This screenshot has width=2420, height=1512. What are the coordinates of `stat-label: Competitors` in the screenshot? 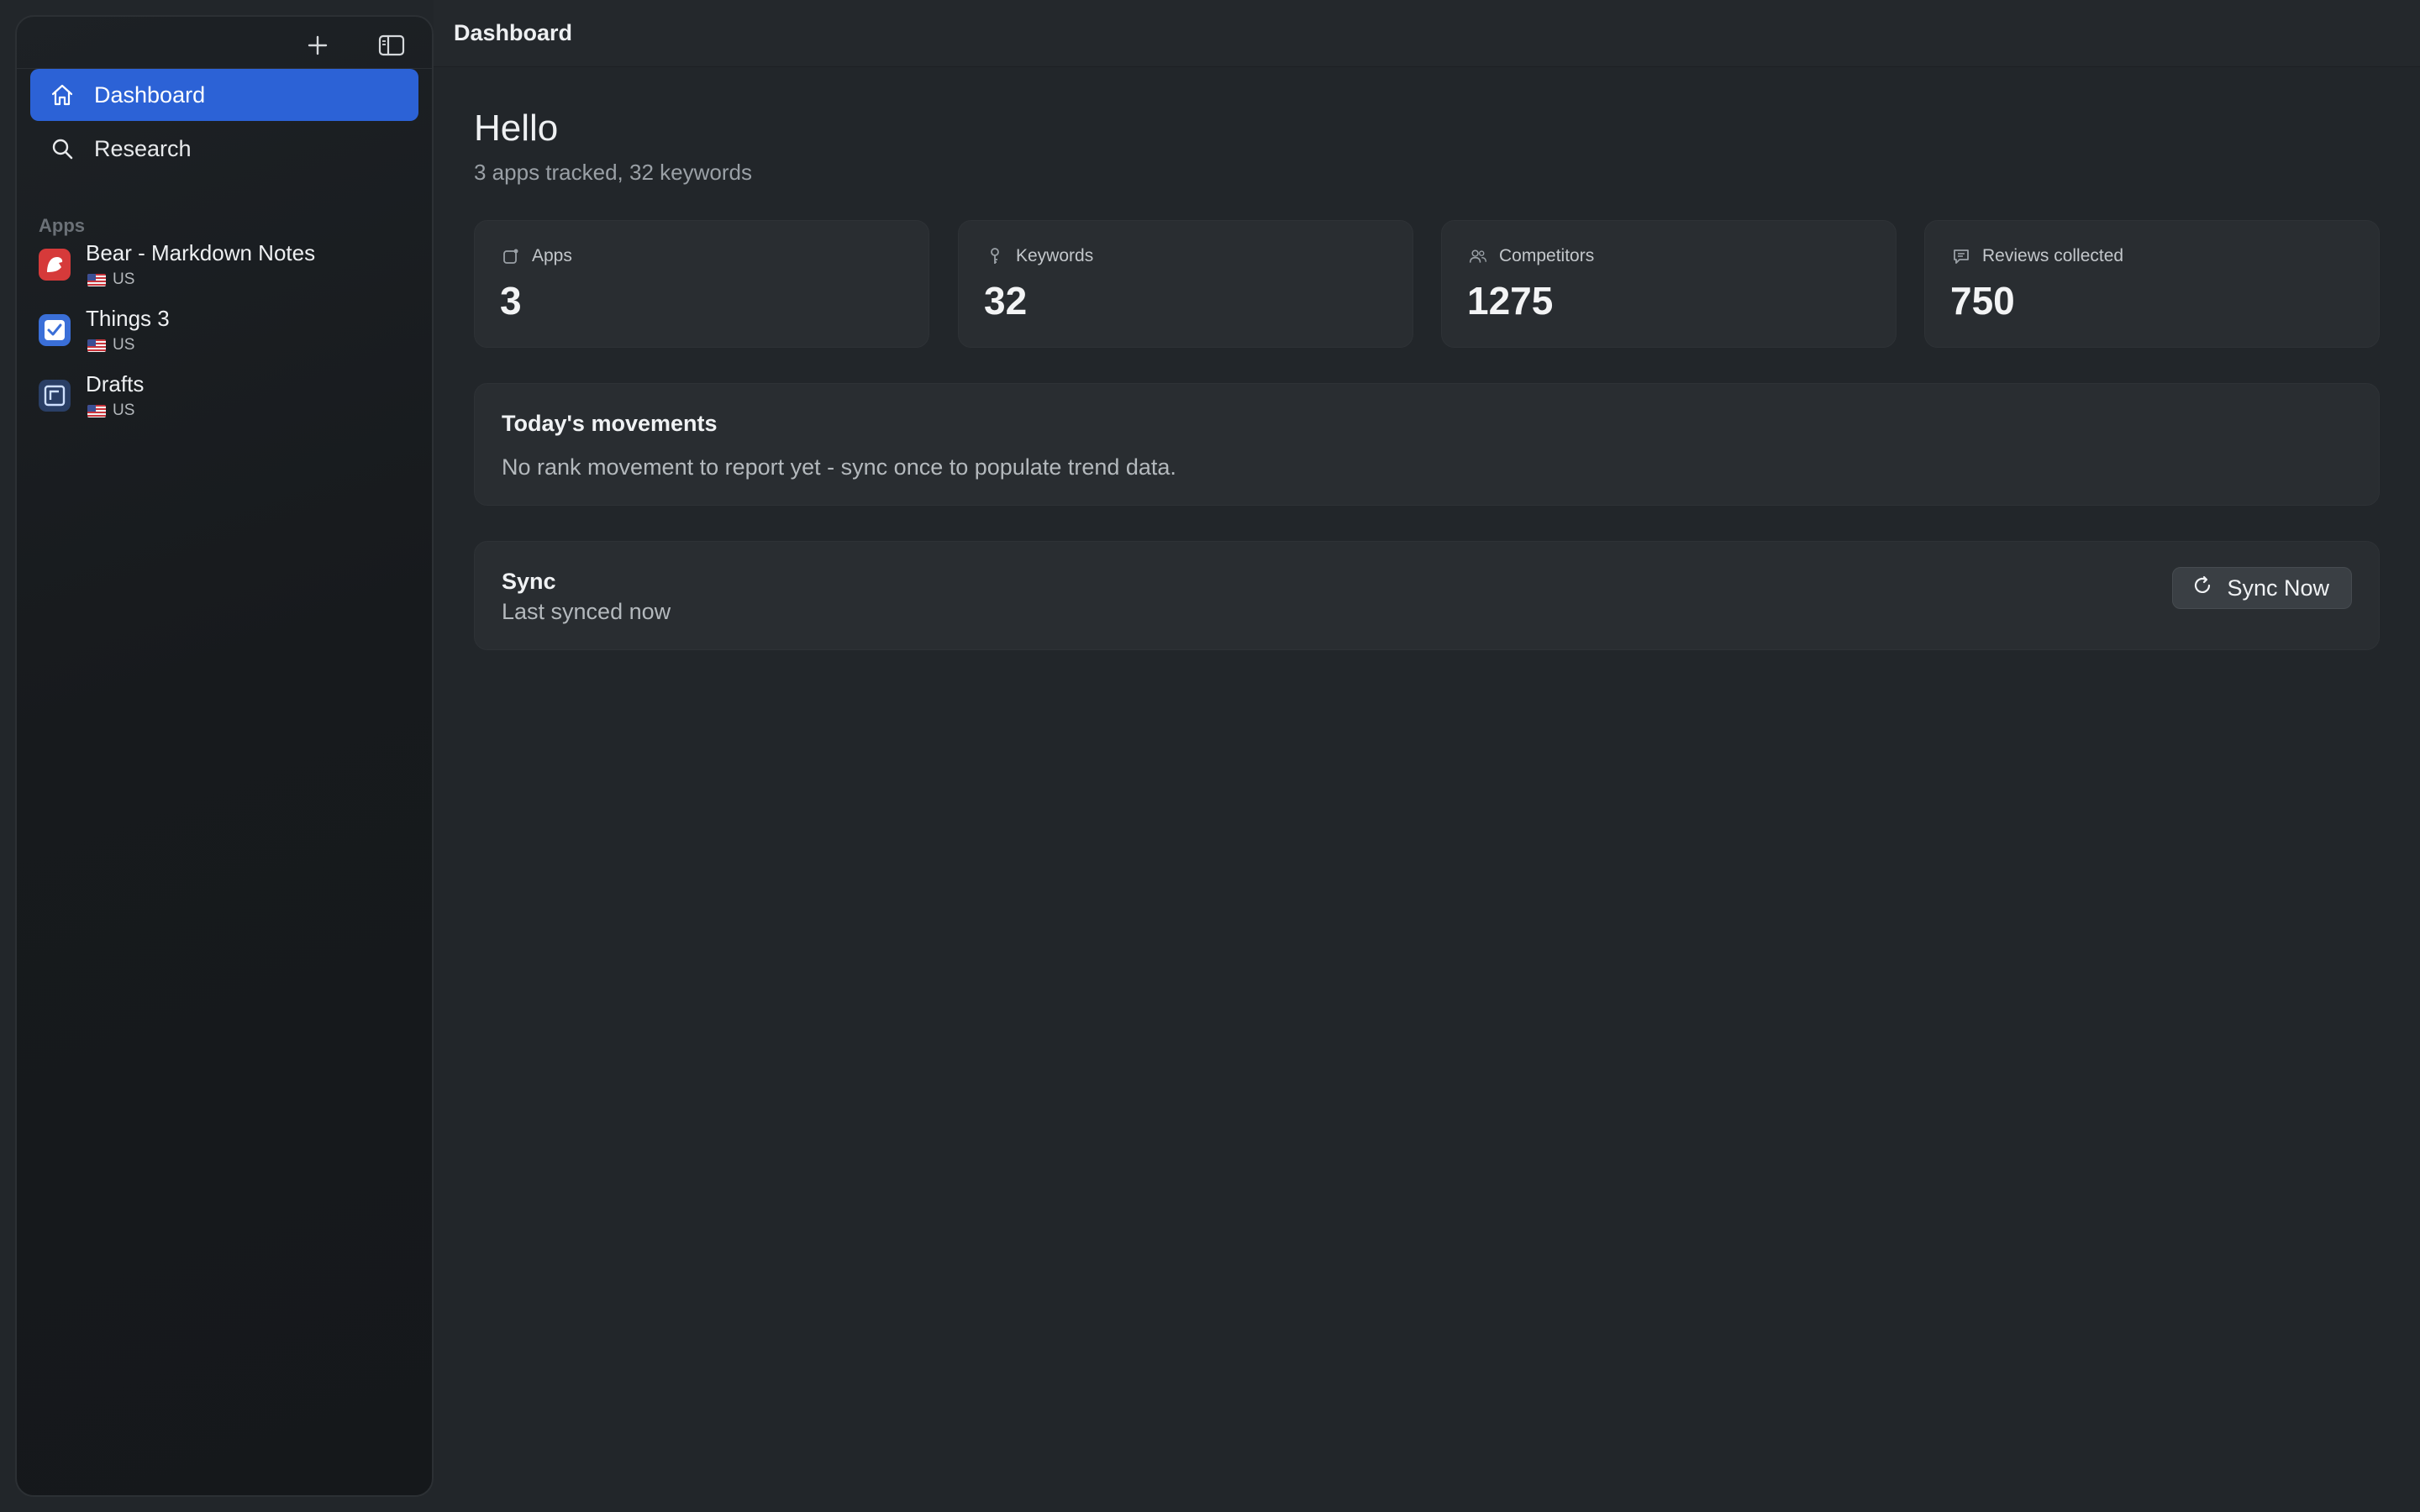 It's located at (1547, 255).